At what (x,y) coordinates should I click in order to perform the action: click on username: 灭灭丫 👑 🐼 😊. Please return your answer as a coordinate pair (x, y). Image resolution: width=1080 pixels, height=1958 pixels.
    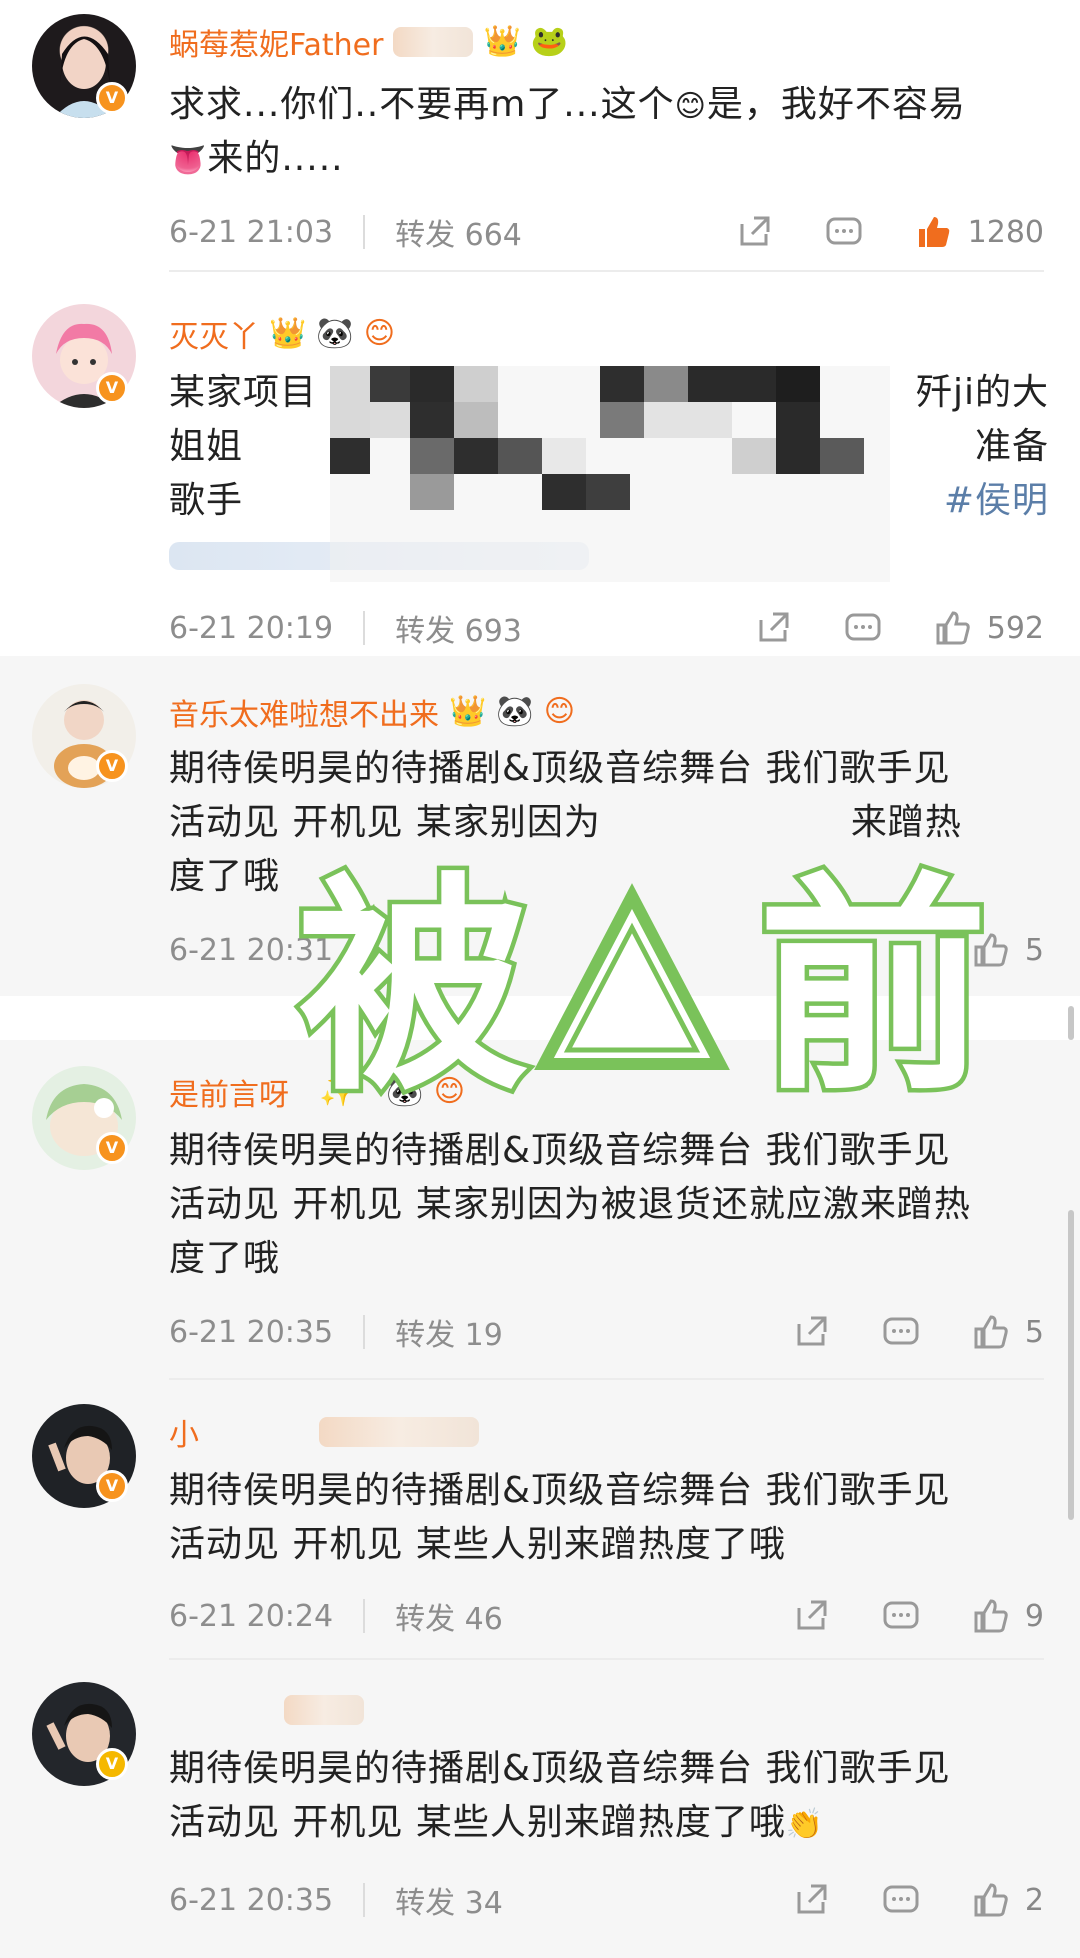
    Looking at the image, I should click on (282, 334).